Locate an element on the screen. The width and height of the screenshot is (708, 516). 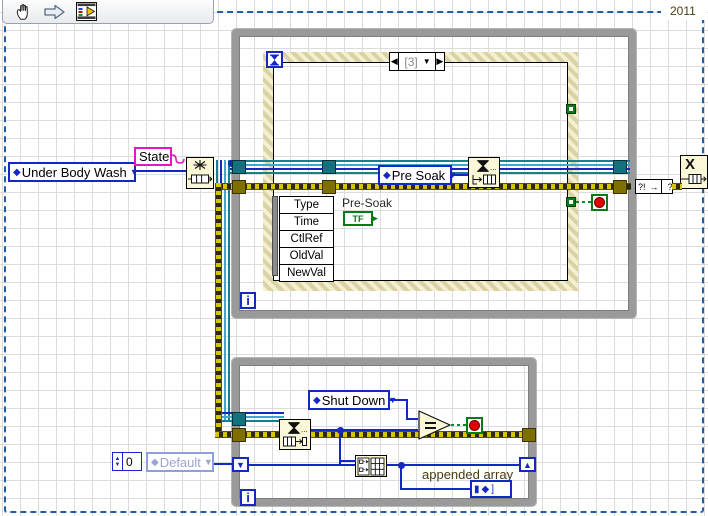
selector-value: [3] is located at coordinates (411, 61).